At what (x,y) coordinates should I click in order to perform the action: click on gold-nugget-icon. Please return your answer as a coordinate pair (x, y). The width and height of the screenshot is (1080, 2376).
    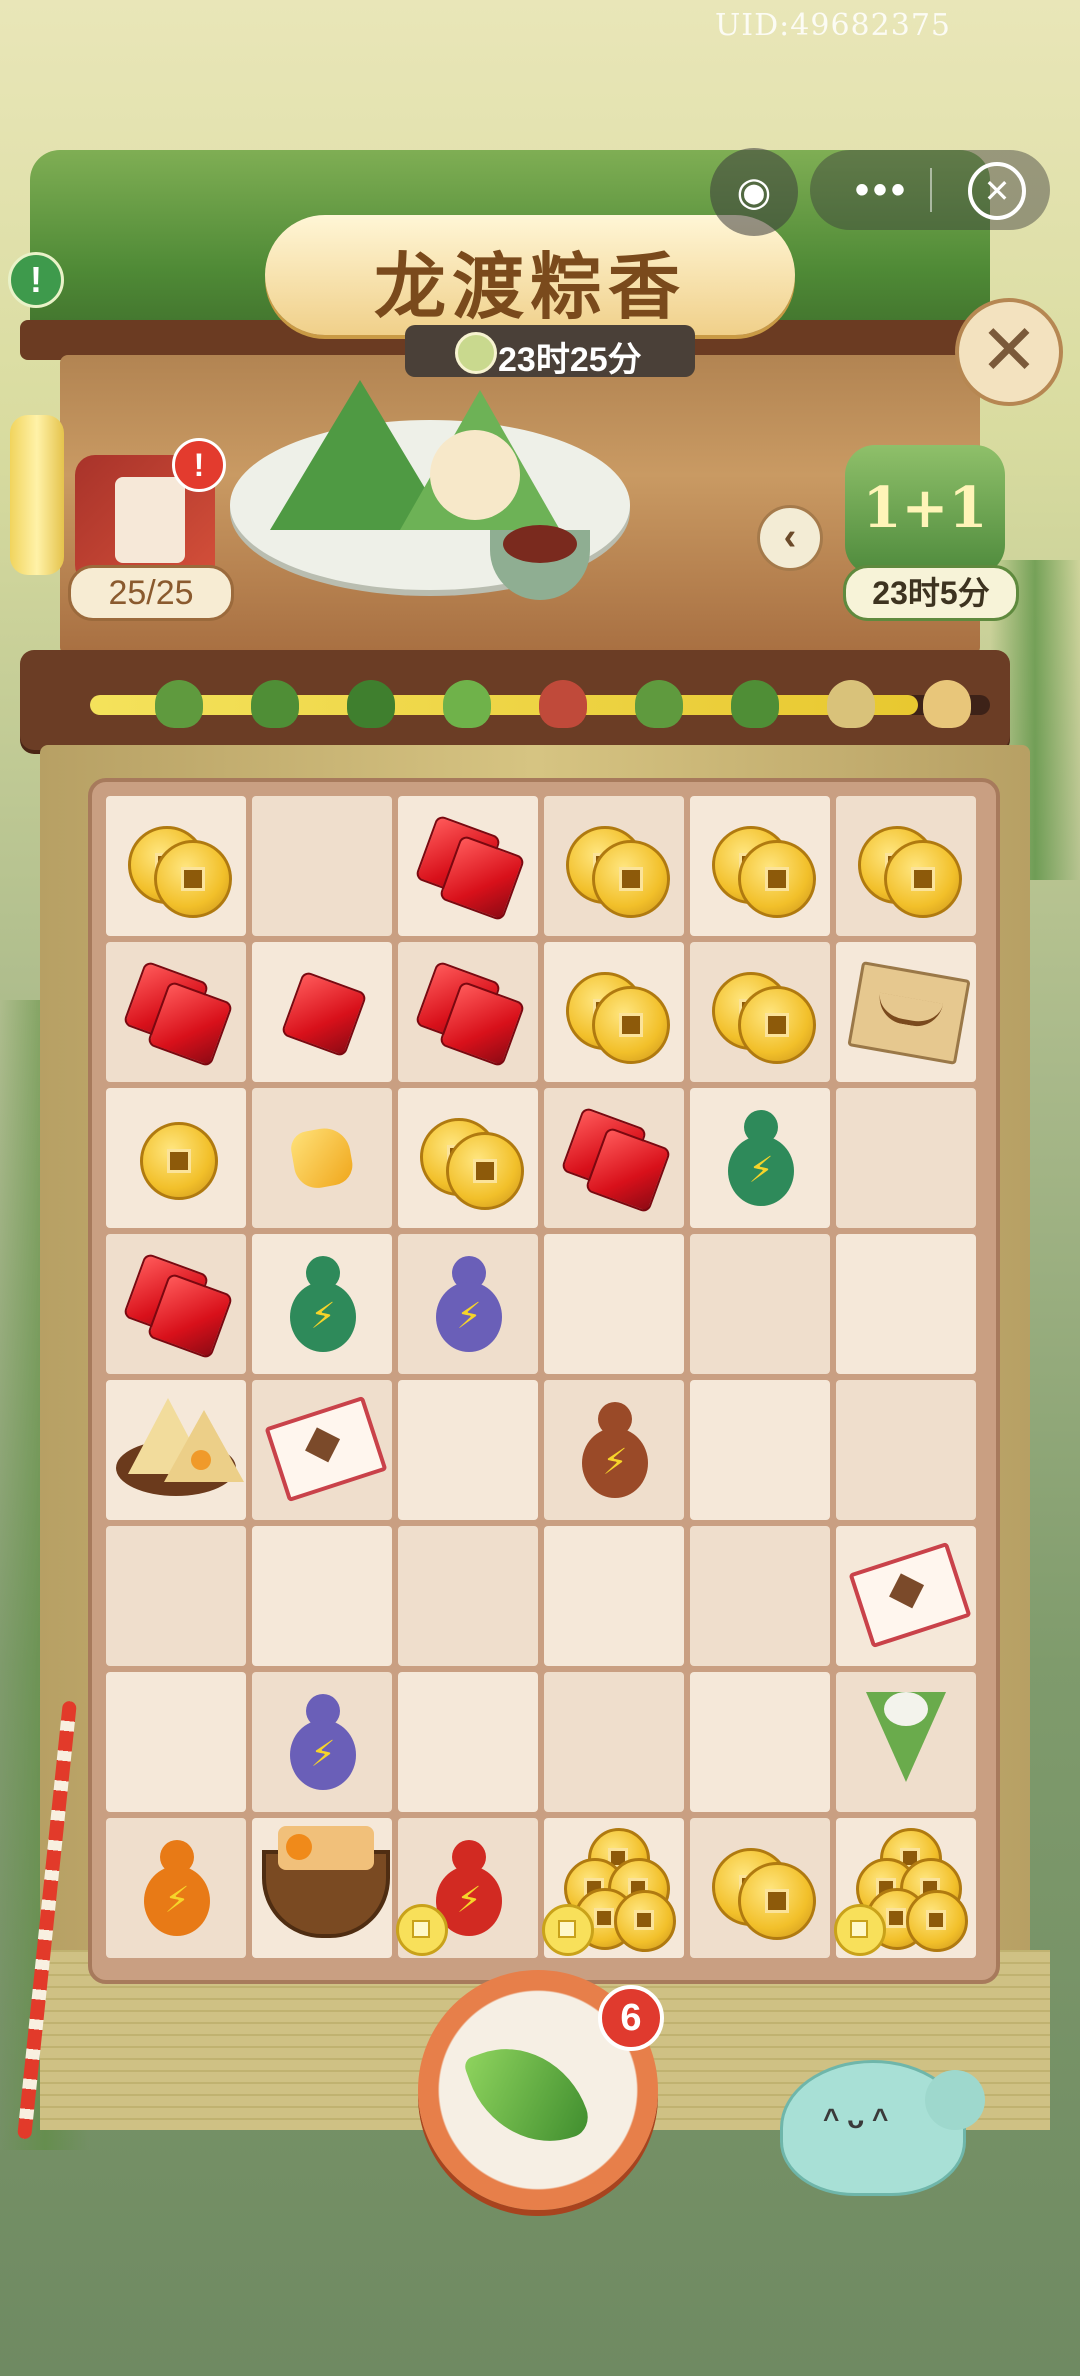
    Looking at the image, I should click on (322, 1158).